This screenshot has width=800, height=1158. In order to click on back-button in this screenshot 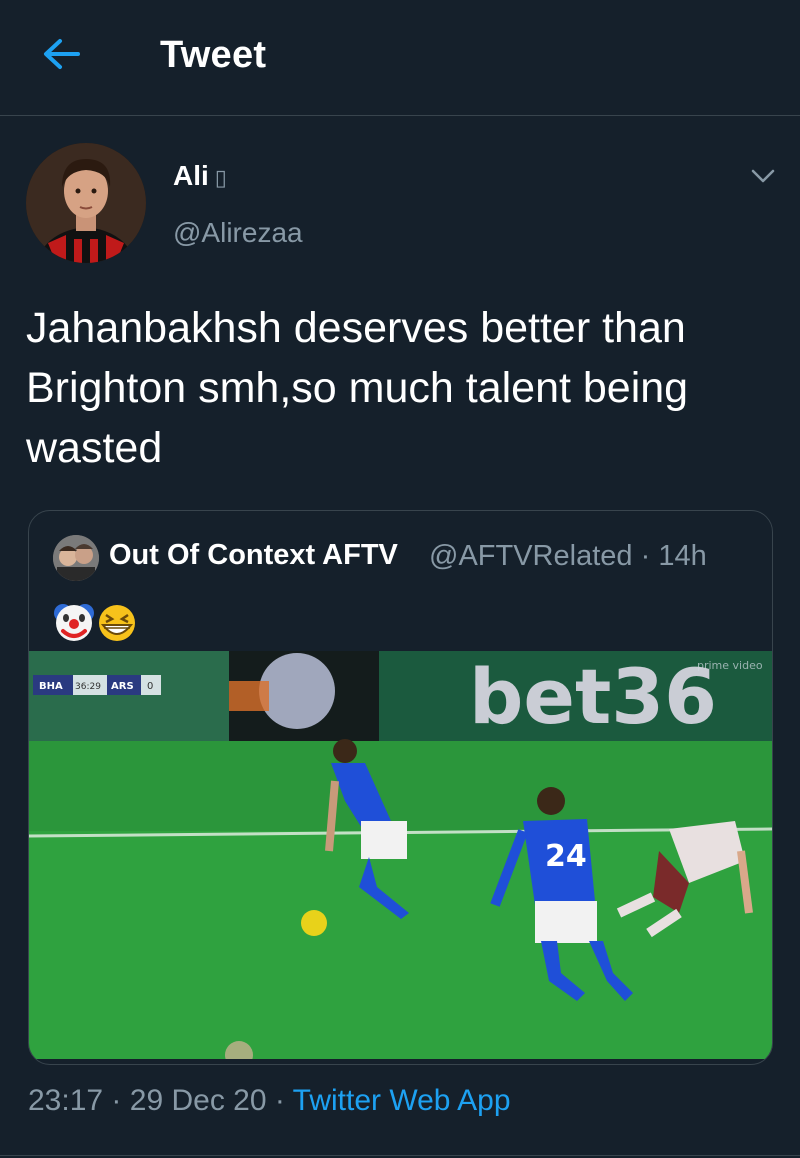, I will do `click(62, 54)`.